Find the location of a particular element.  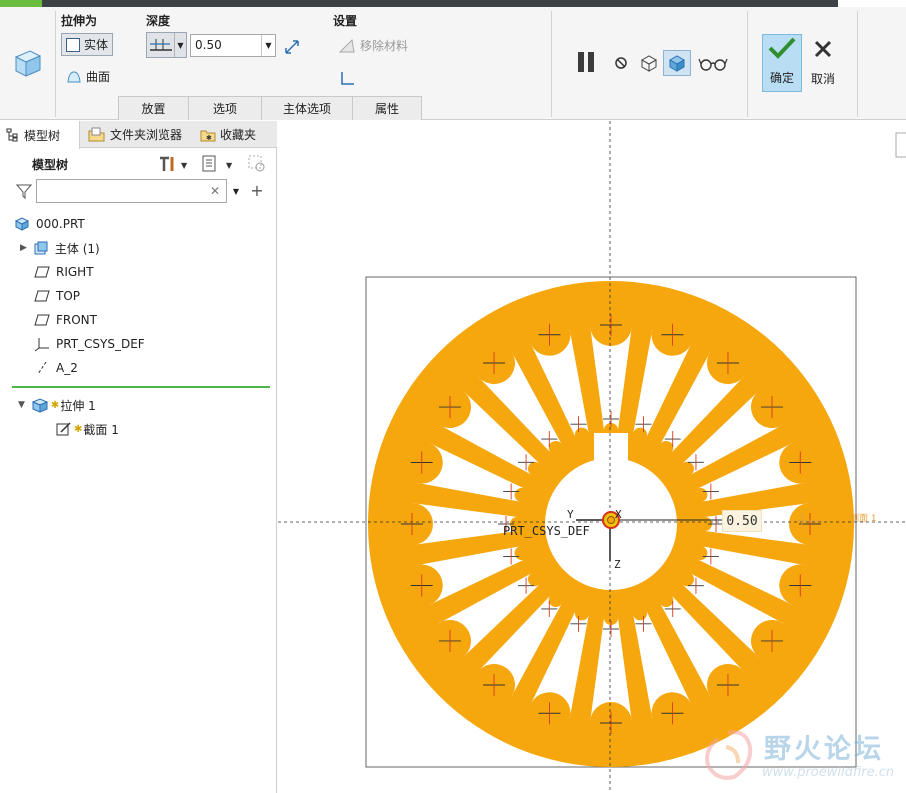

navigator-tabs: 模型树 文件夹浏览器 ✱ 收藏夹 is located at coordinates (138, 135).